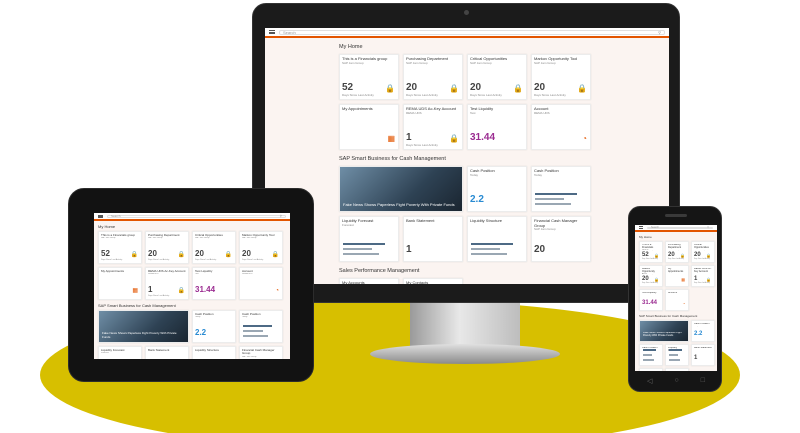 The image size is (800, 433). Describe the element at coordinates (433, 281) in the screenshot. I see `sales-tile: My Contacts` at that location.